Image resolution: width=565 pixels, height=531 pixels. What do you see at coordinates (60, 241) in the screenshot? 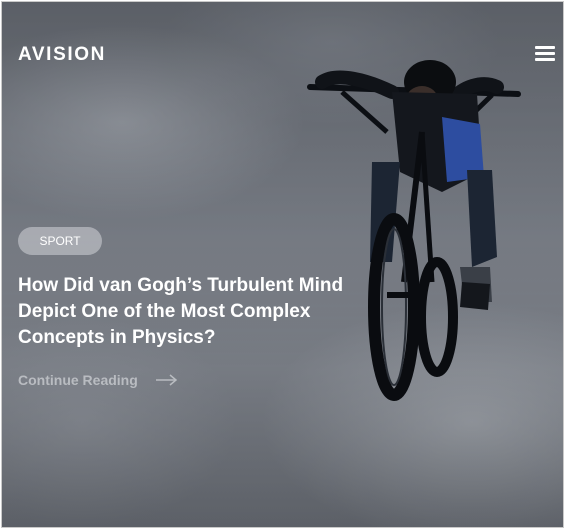
I see `category-badge: SPORT` at bounding box center [60, 241].